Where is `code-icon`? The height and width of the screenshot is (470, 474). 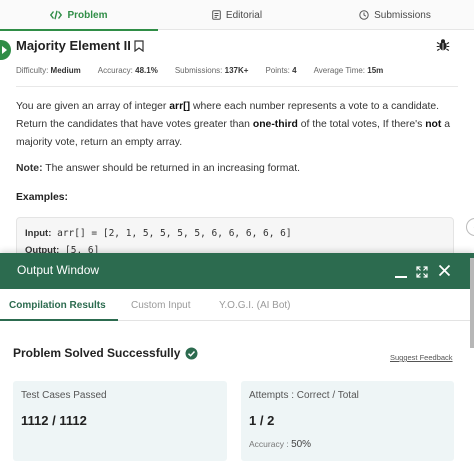
code-icon is located at coordinates (56, 15).